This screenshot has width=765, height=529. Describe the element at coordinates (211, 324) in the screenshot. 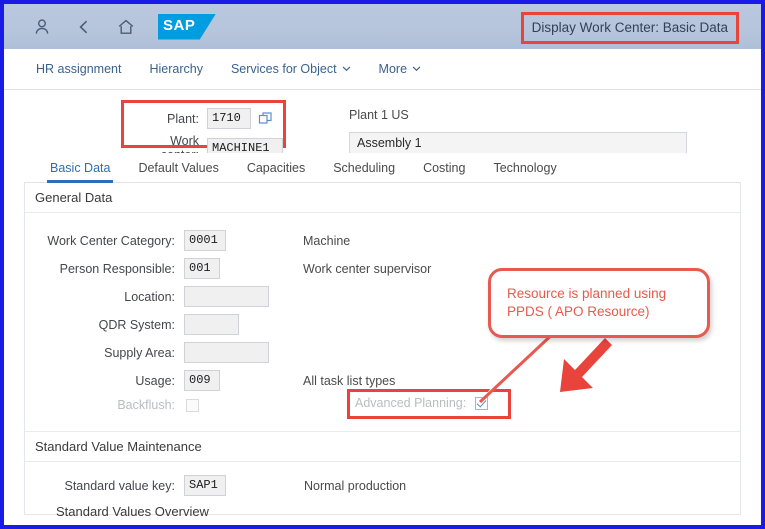

I see `qdr-system-input` at that location.